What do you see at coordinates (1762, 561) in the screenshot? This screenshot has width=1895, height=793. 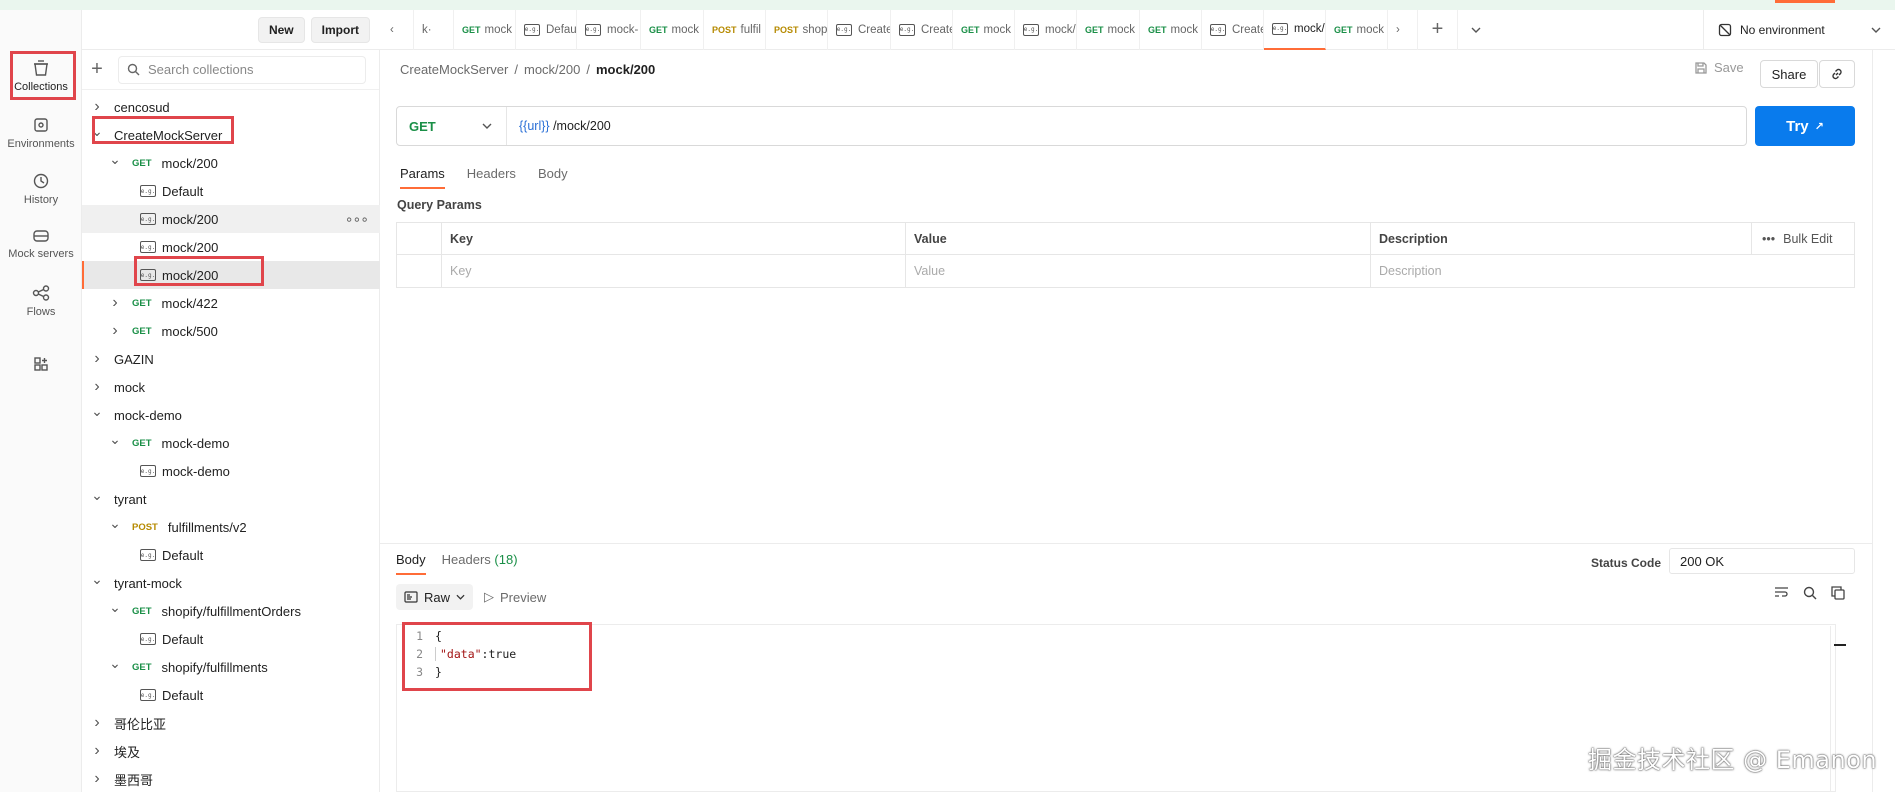 I see `status-code-input: 200 OK` at bounding box center [1762, 561].